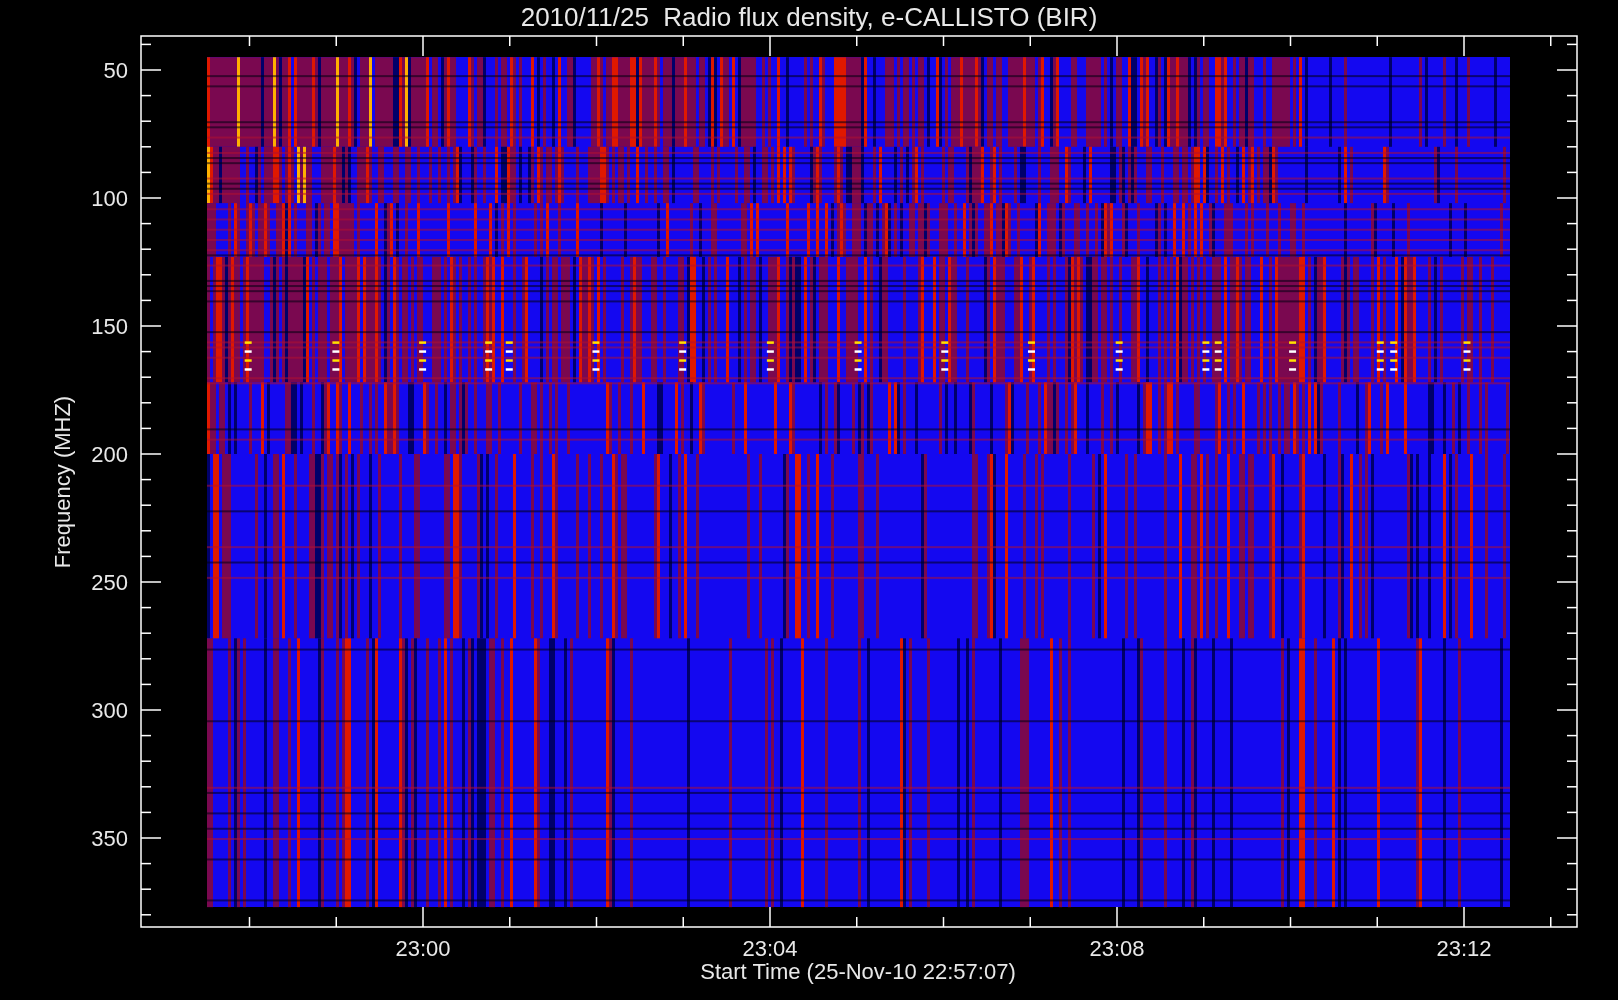  Describe the element at coordinates (770, 948) in the screenshot. I see `x-tick-label: 23:04` at that location.